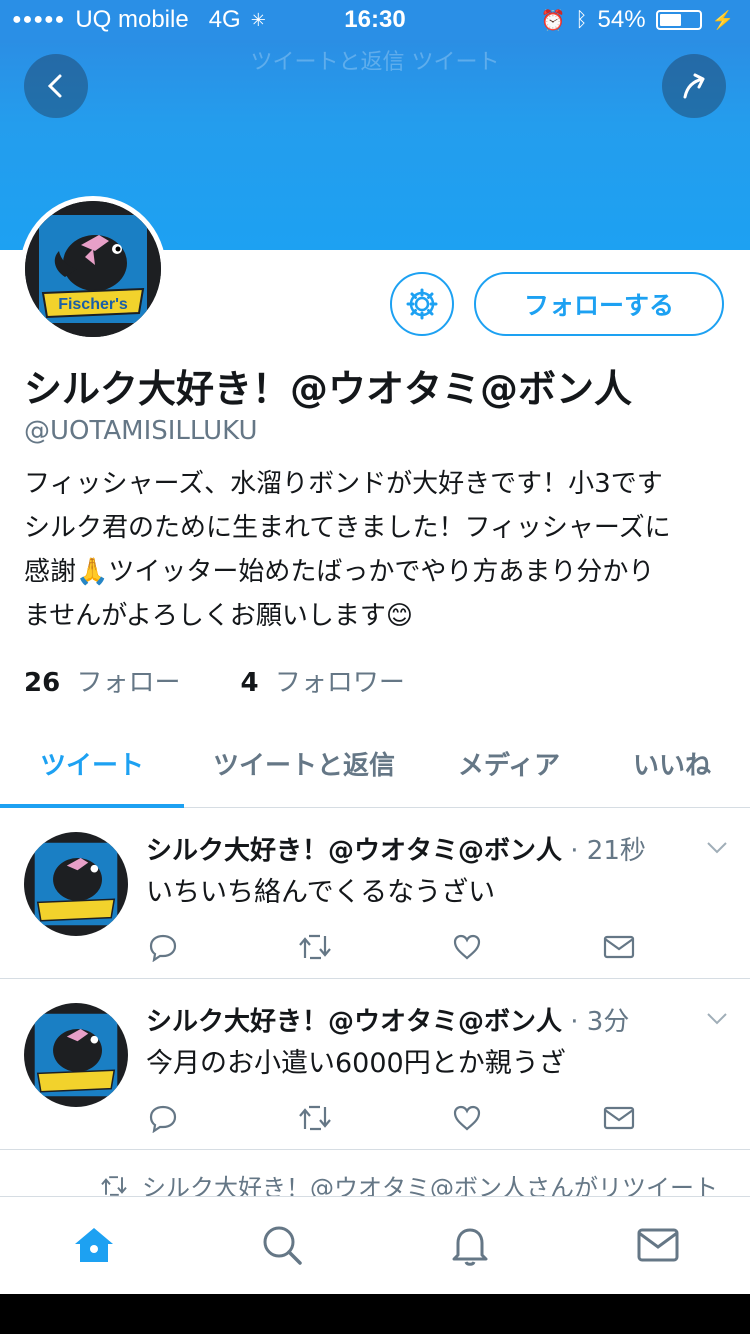  I want to click on banner-faded-text: ツイートと返信 ツイート, so click(375, 62).